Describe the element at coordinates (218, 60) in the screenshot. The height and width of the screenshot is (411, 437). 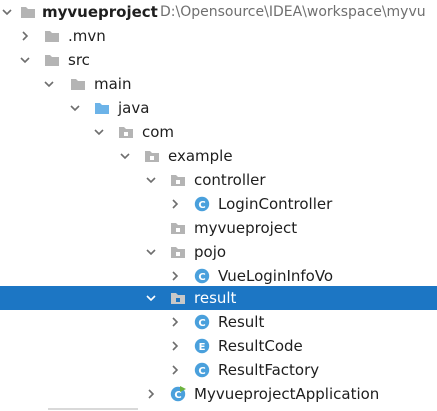
I see `tree-row-src: src` at that location.